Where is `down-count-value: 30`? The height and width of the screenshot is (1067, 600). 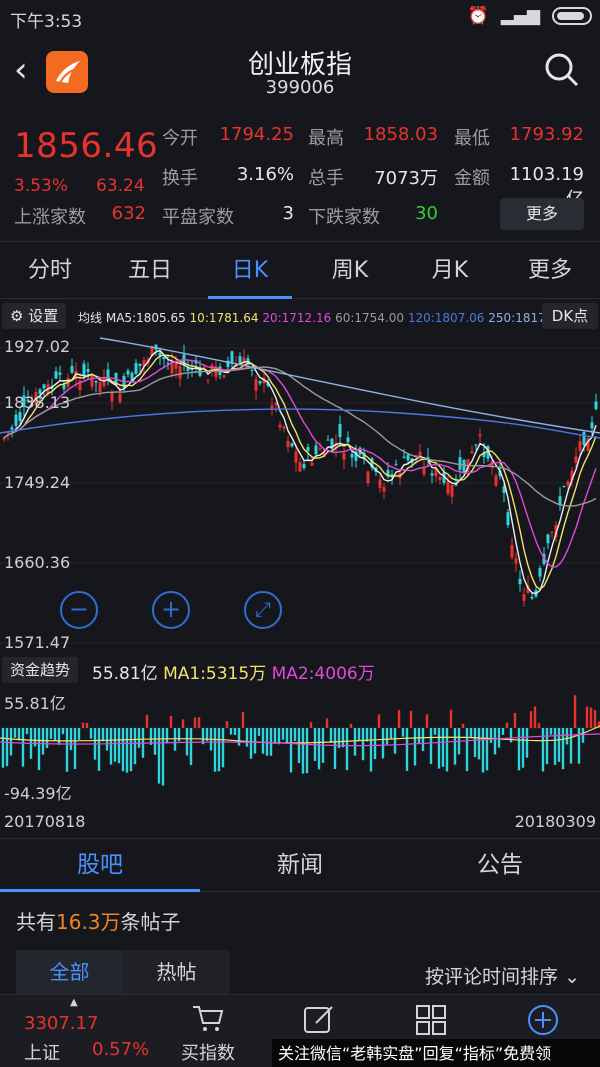
down-count-value: 30 is located at coordinates (426, 213).